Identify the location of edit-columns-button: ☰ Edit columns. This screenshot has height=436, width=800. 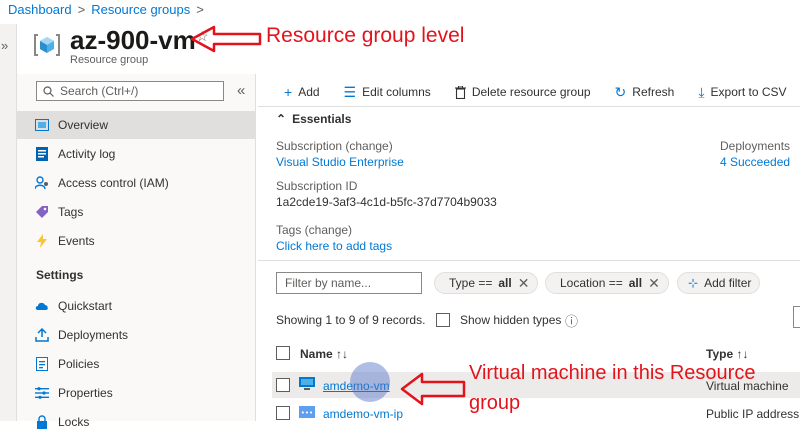
(387, 92).